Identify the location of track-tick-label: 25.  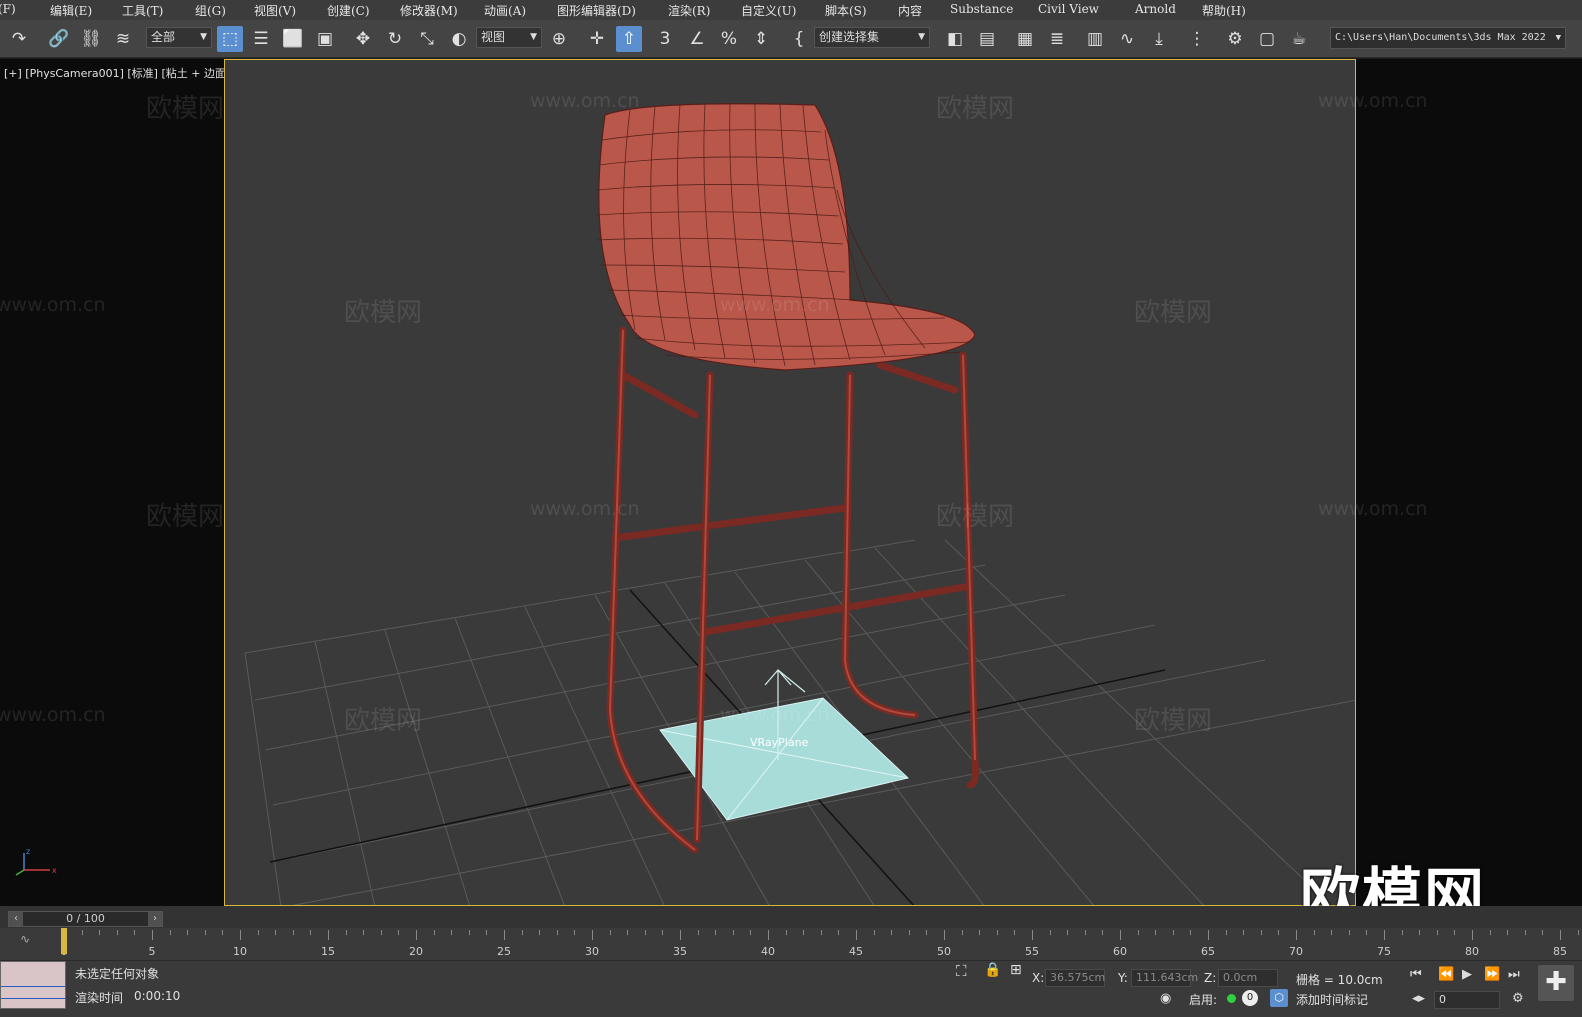
(504, 951).